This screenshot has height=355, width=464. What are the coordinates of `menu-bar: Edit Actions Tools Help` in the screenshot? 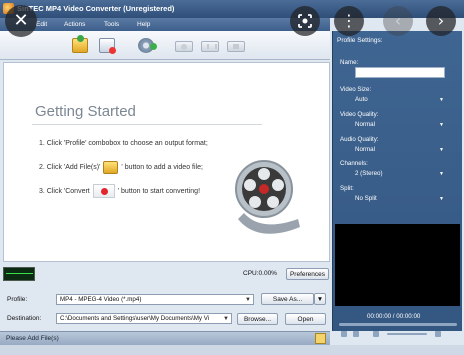 It's located at (165, 24).